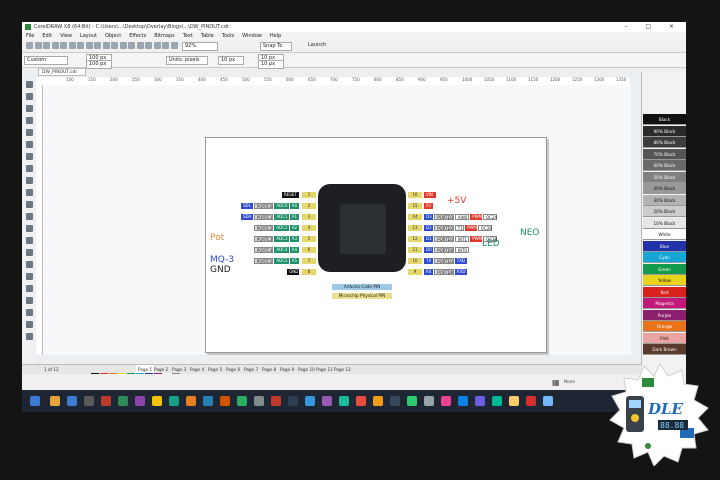 Image resolution: width=720 pixels, height=480 pixels. What do you see at coordinates (664, 223) in the screenshot?
I see `palette-swatch: 10% Black` at bounding box center [664, 223].